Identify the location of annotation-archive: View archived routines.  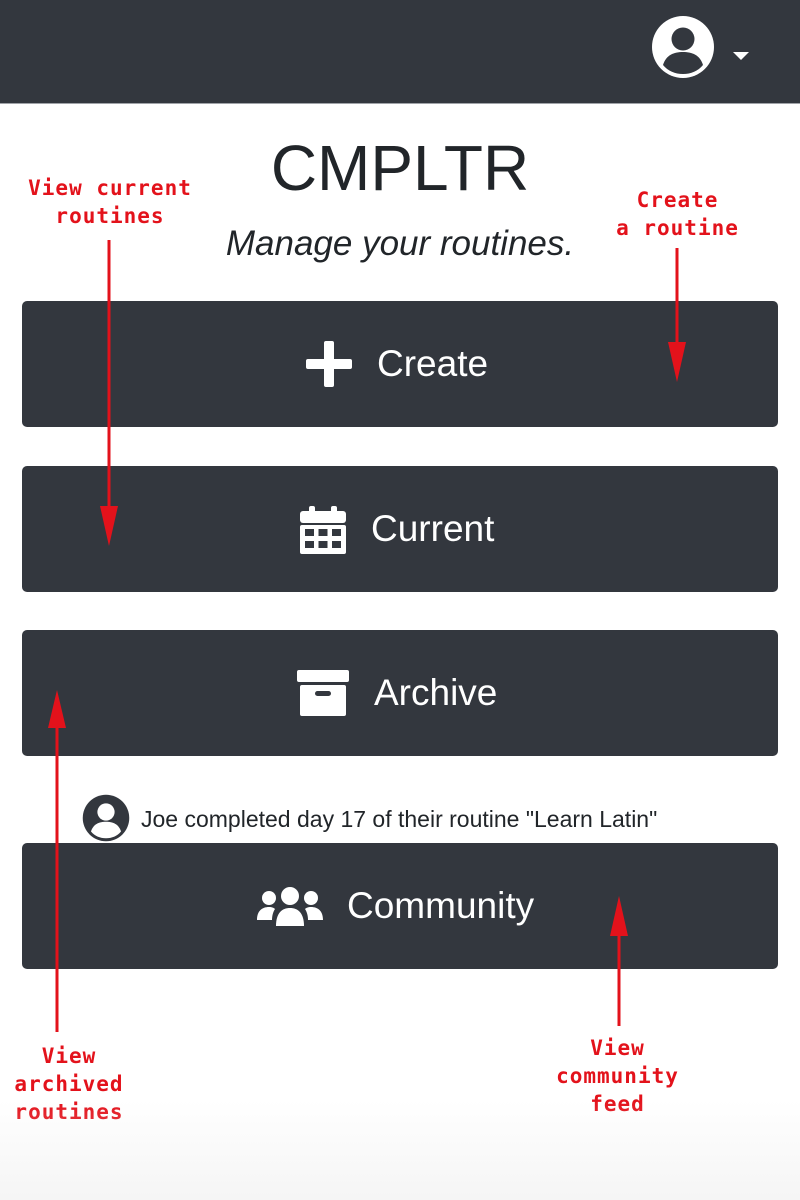
(69, 1084).